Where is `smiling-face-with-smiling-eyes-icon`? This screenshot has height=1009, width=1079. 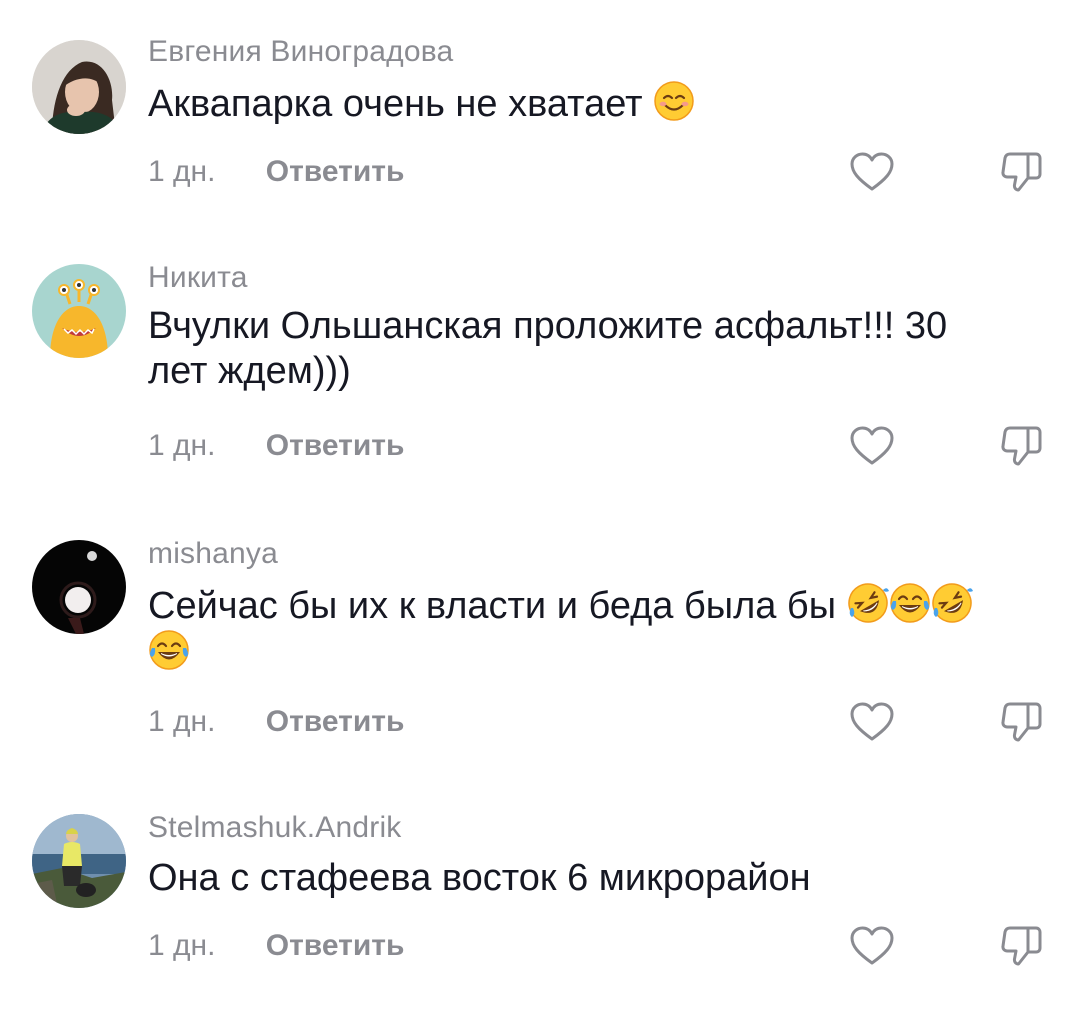 smiling-face-with-smiling-eyes-icon is located at coordinates (674, 101).